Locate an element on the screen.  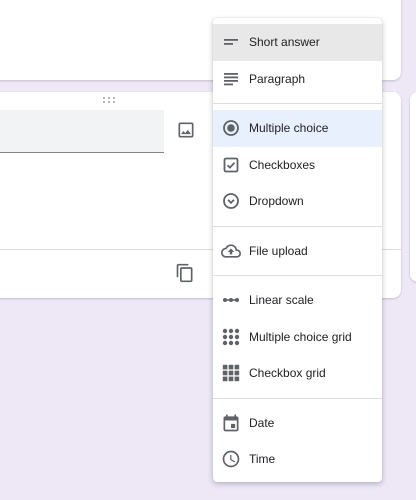
menu-item-label: Multiple choice grid is located at coordinates (300, 336).